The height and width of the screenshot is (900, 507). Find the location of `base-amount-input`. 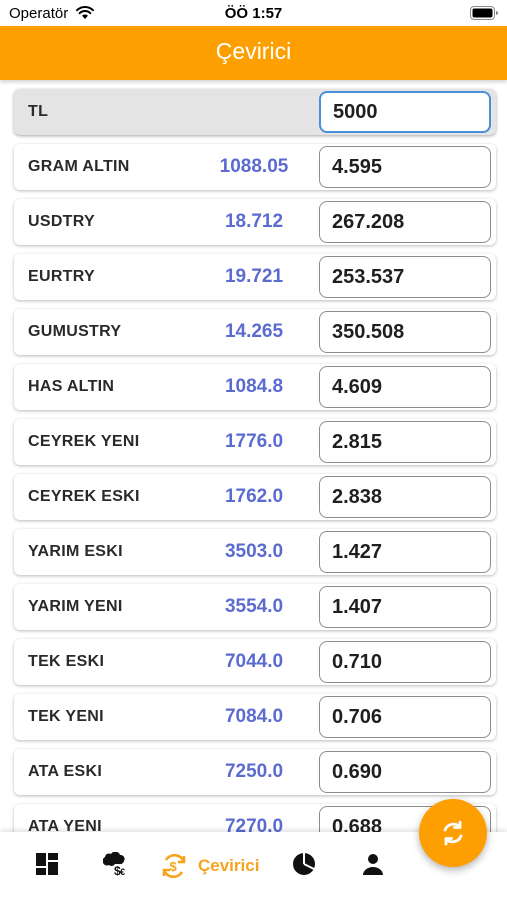

base-amount-input is located at coordinates (405, 112).